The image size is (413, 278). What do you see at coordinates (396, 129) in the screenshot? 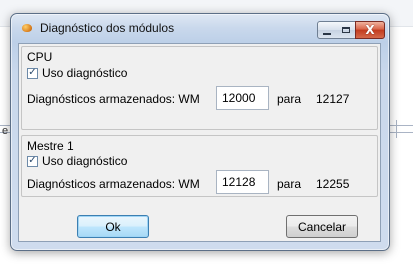
I see `background-grid-line` at bounding box center [396, 129].